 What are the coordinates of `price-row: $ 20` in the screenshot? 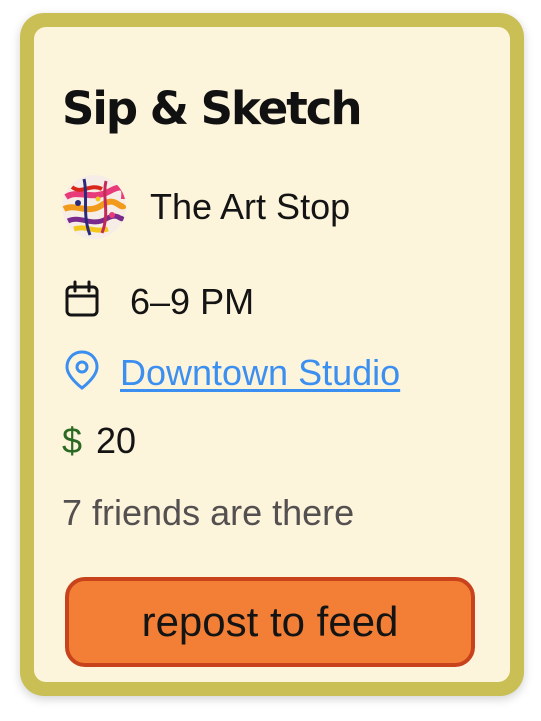 It's located at (99, 441).